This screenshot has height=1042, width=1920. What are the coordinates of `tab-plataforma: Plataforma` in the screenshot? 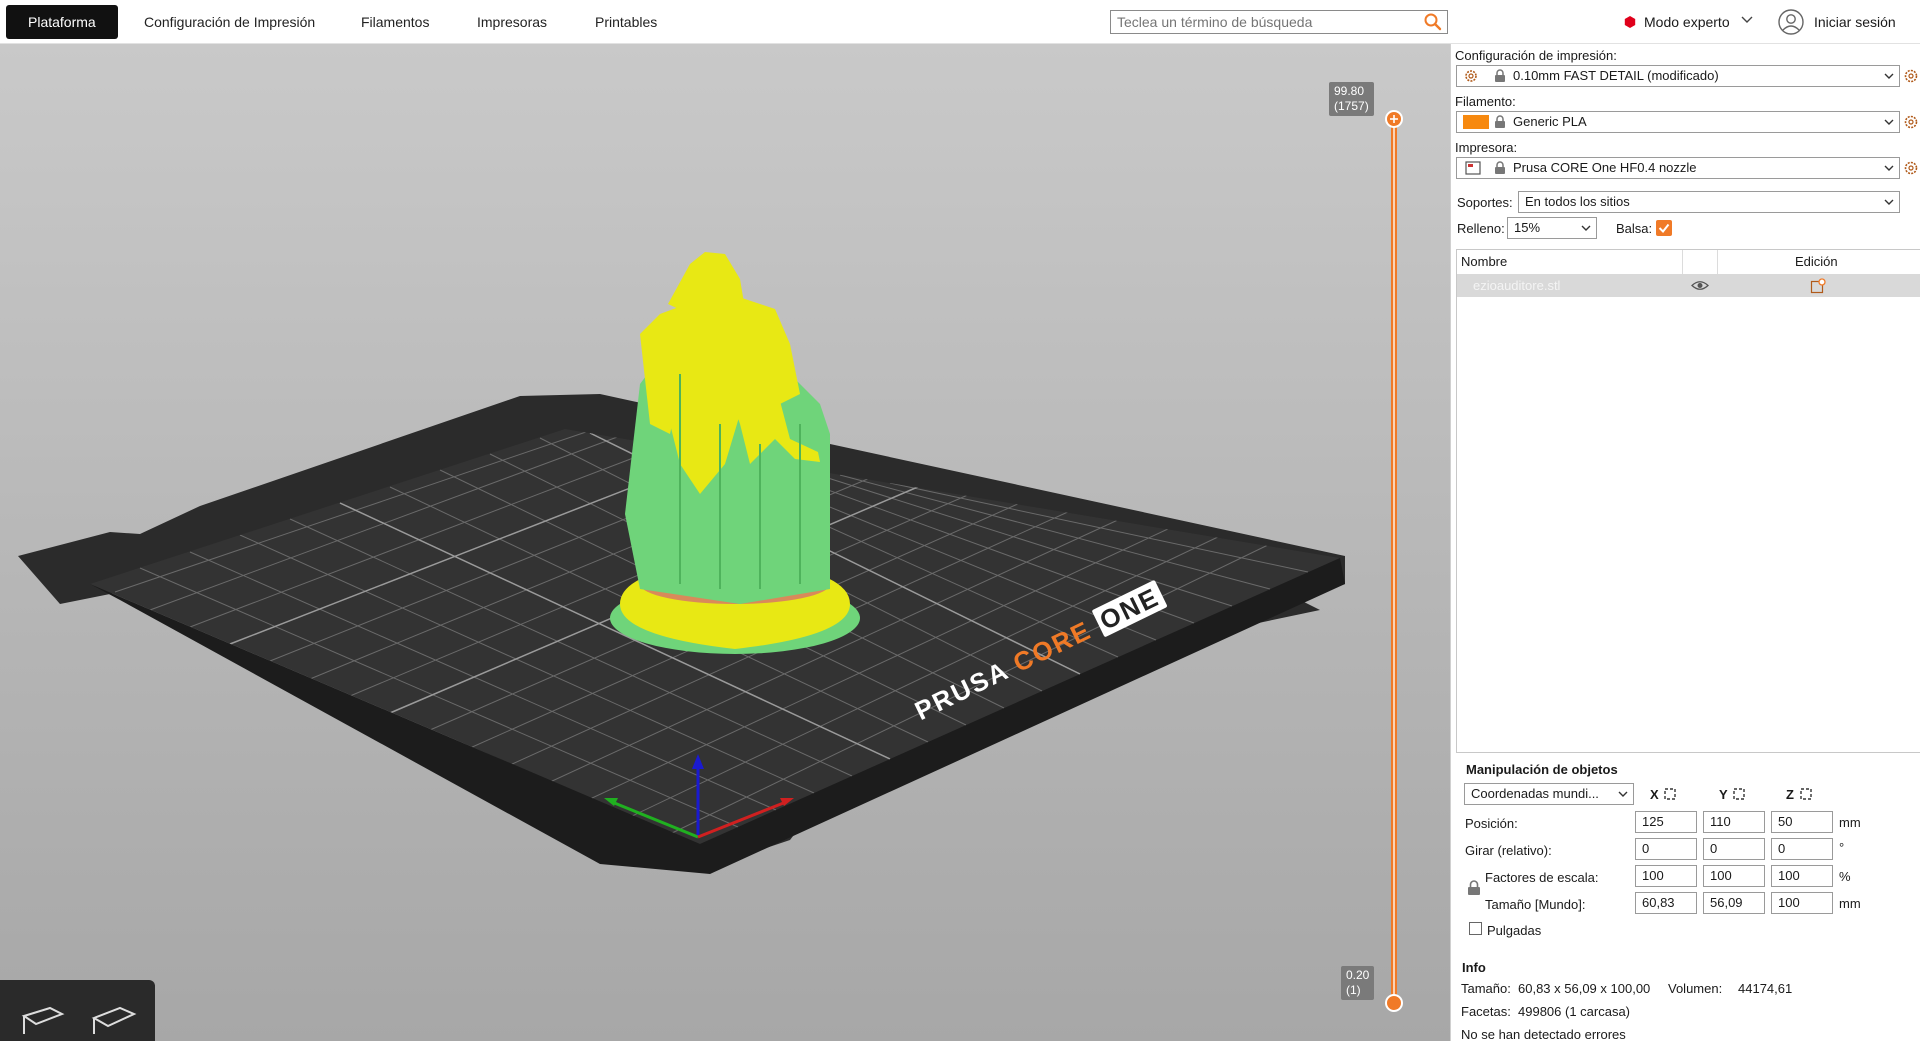 It's located at (62, 22).